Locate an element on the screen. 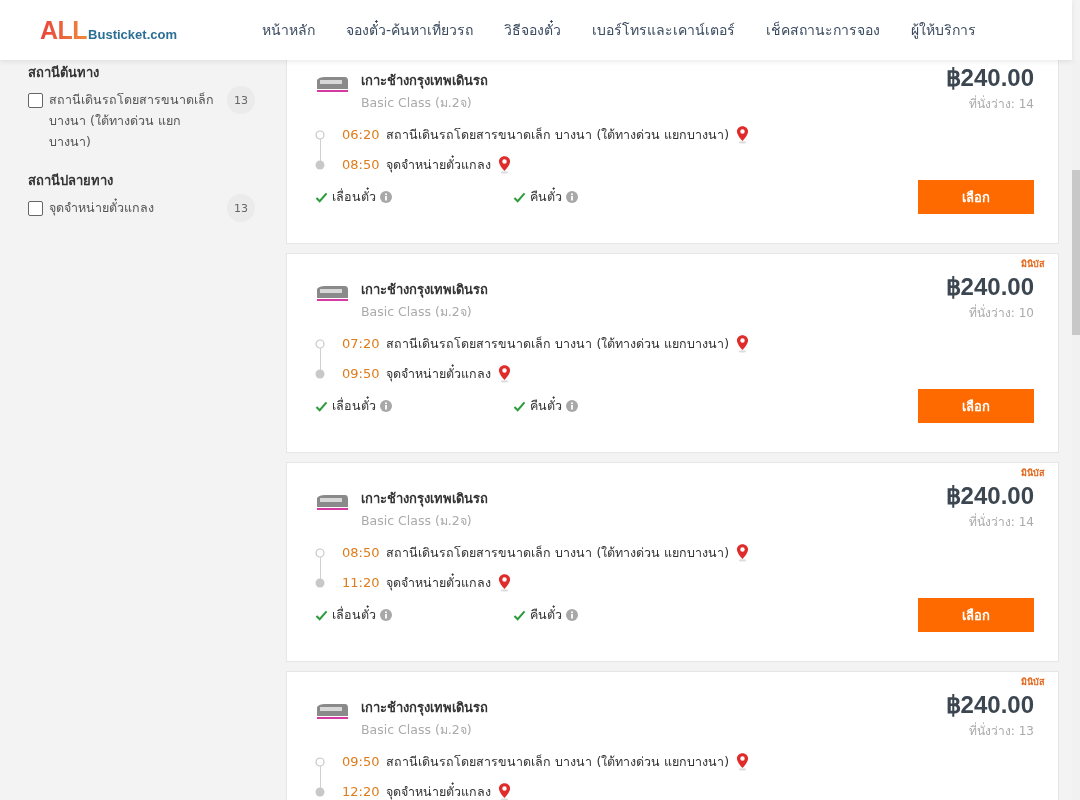  nav-link: หน้าหลัก is located at coordinates (288, 30).